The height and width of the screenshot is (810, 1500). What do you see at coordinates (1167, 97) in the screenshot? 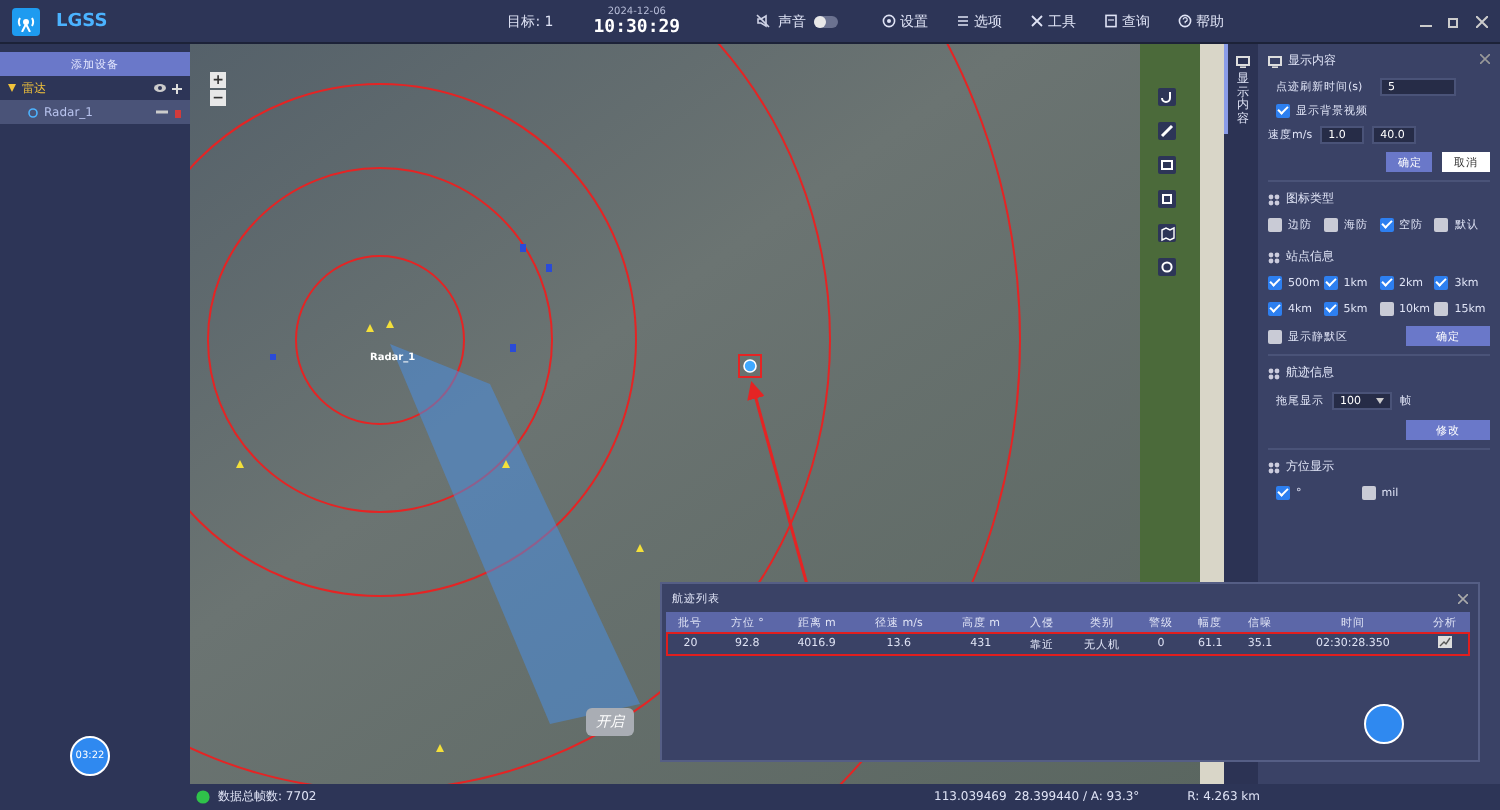
I see `undo-arrow-icon` at bounding box center [1167, 97].